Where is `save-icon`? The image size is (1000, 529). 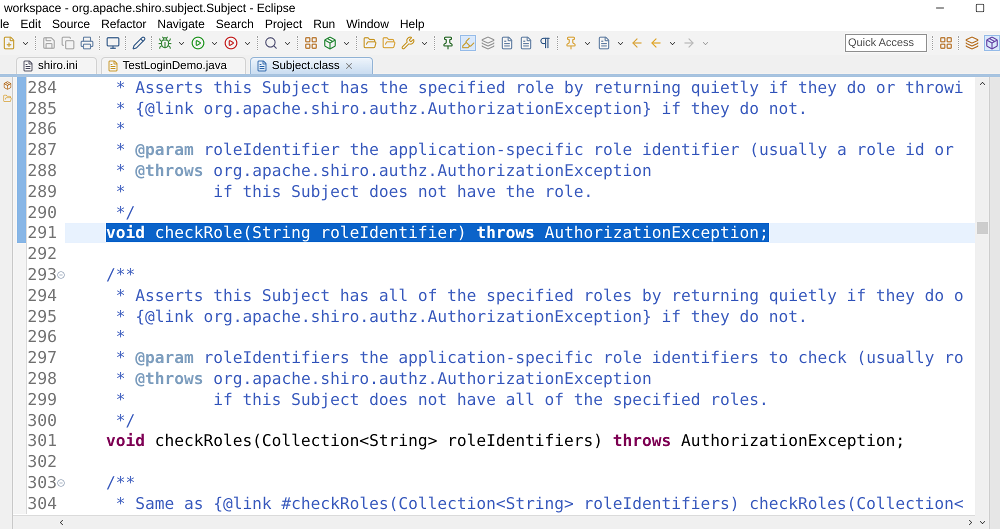
save-icon is located at coordinates (49, 43).